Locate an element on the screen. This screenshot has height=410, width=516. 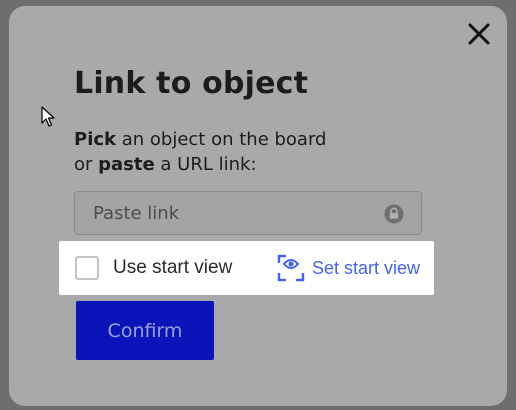
lock-icon is located at coordinates (394, 214).